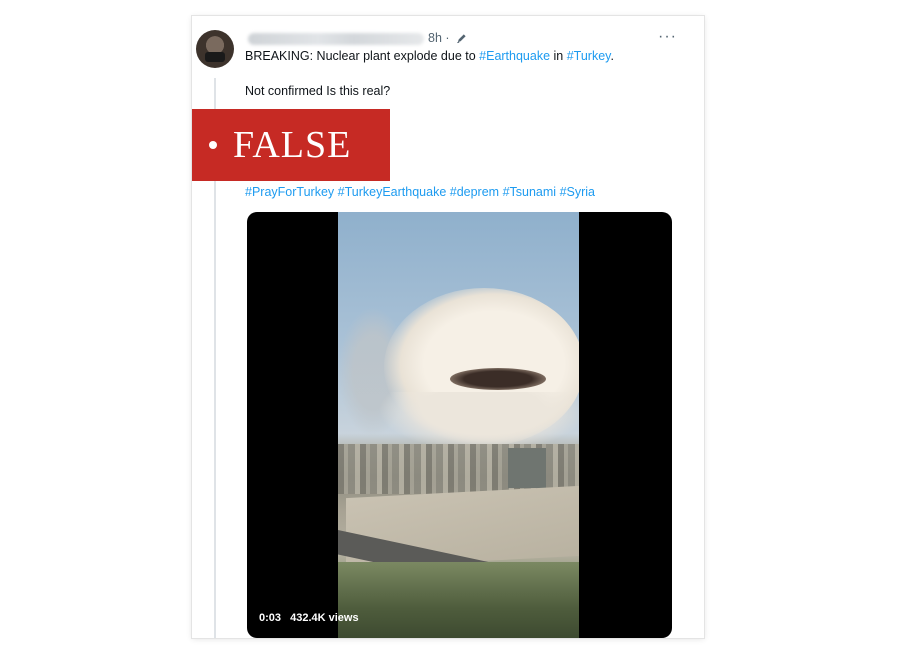 This screenshot has height=652, width=900. I want to click on video-views: 432.4K views, so click(324, 618).